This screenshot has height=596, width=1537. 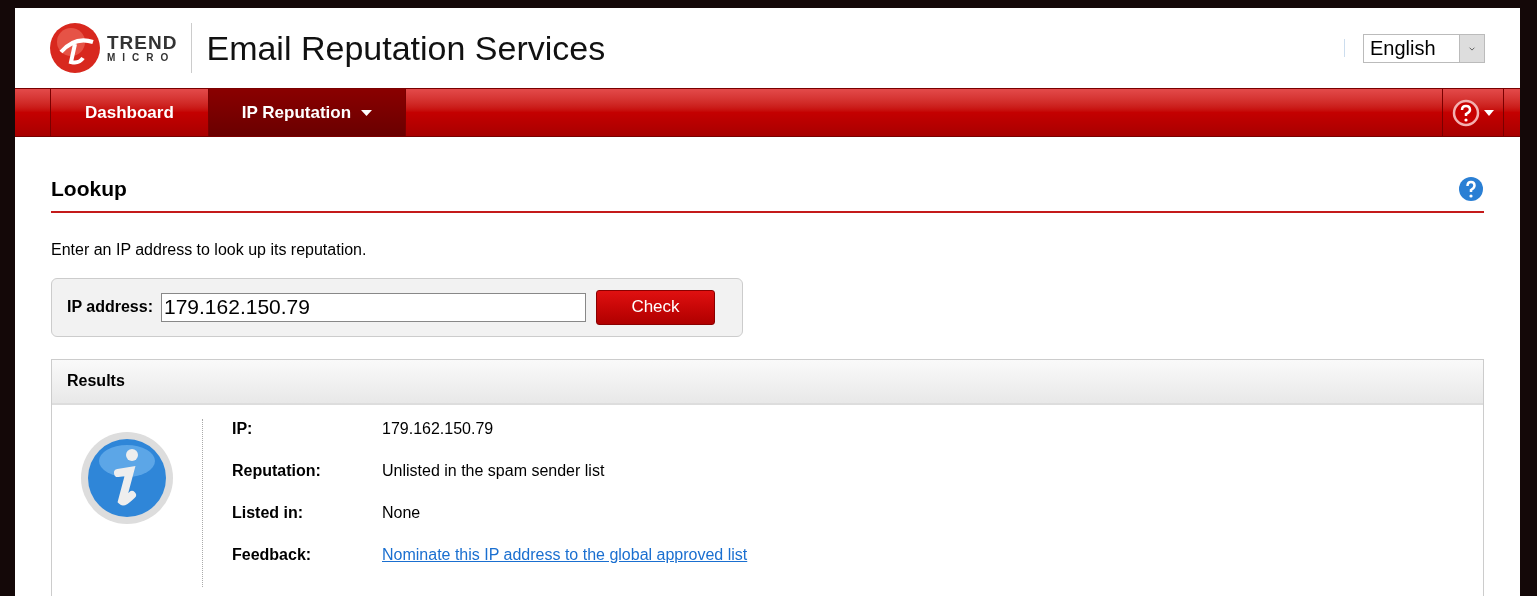 What do you see at coordinates (401, 513) in the screenshot?
I see `field-value: None` at bounding box center [401, 513].